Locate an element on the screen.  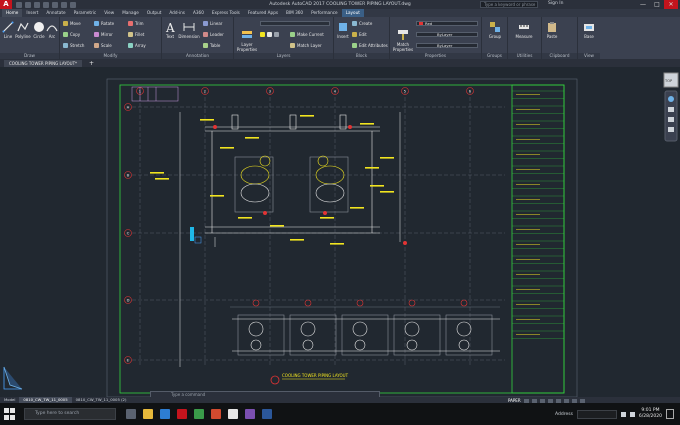
color-dropdown: Red is located at coordinates (447, 23).